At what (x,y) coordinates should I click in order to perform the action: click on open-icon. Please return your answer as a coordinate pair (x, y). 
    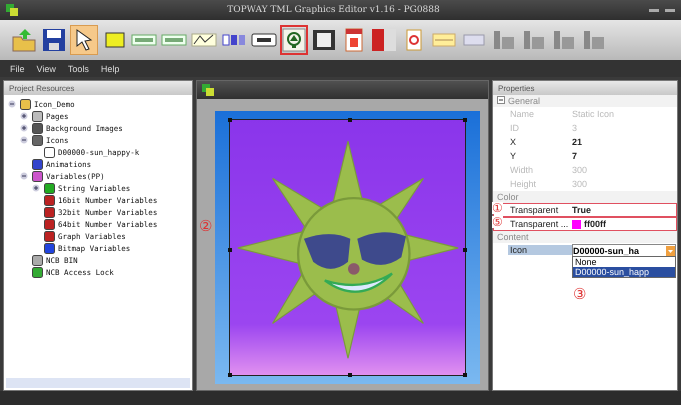
    Looking at the image, I should click on (24, 40).